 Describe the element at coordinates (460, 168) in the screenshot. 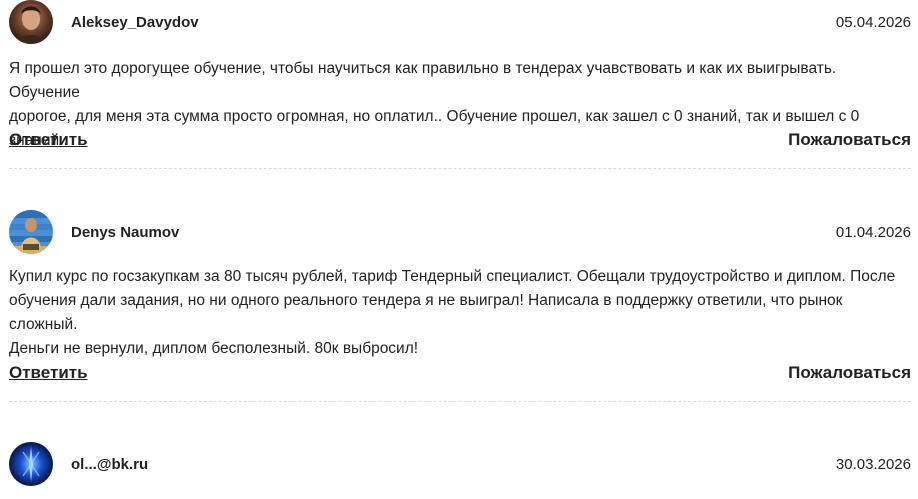

I see `divider` at that location.